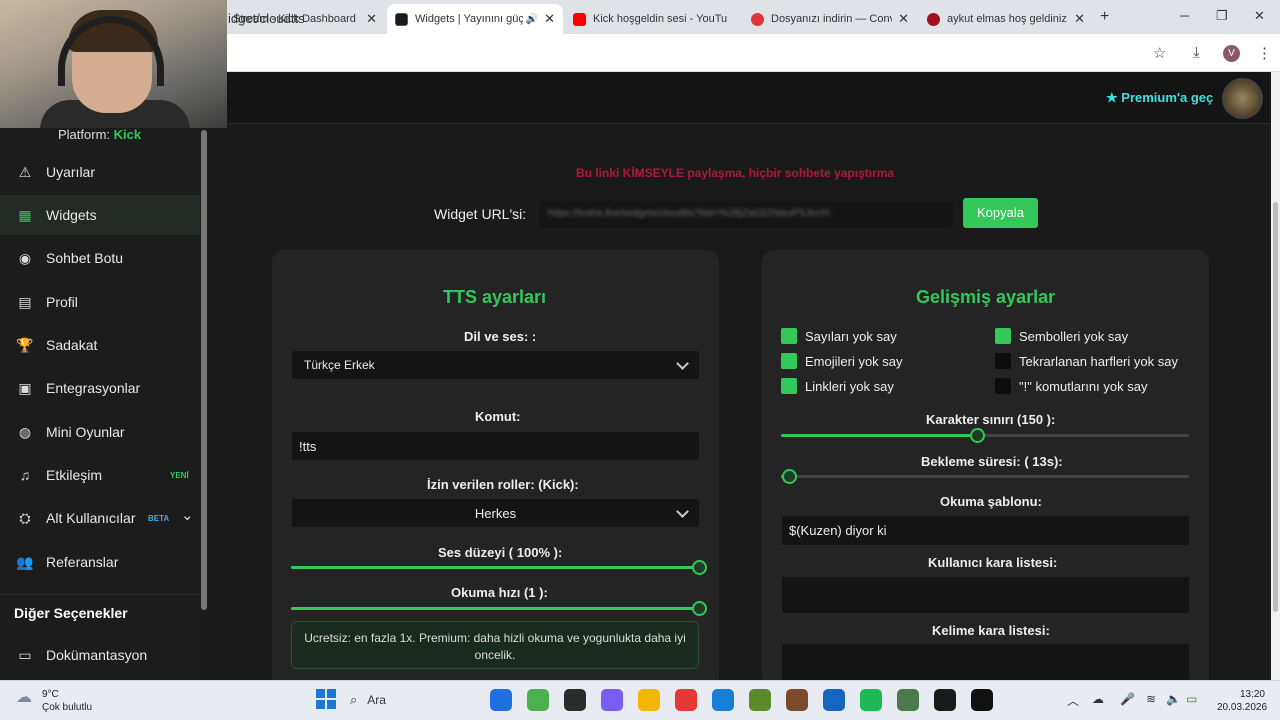 The width and height of the screenshot is (1280, 720). Describe the element at coordinates (1112, 97) in the screenshot. I see `star-icon: ★` at that location.